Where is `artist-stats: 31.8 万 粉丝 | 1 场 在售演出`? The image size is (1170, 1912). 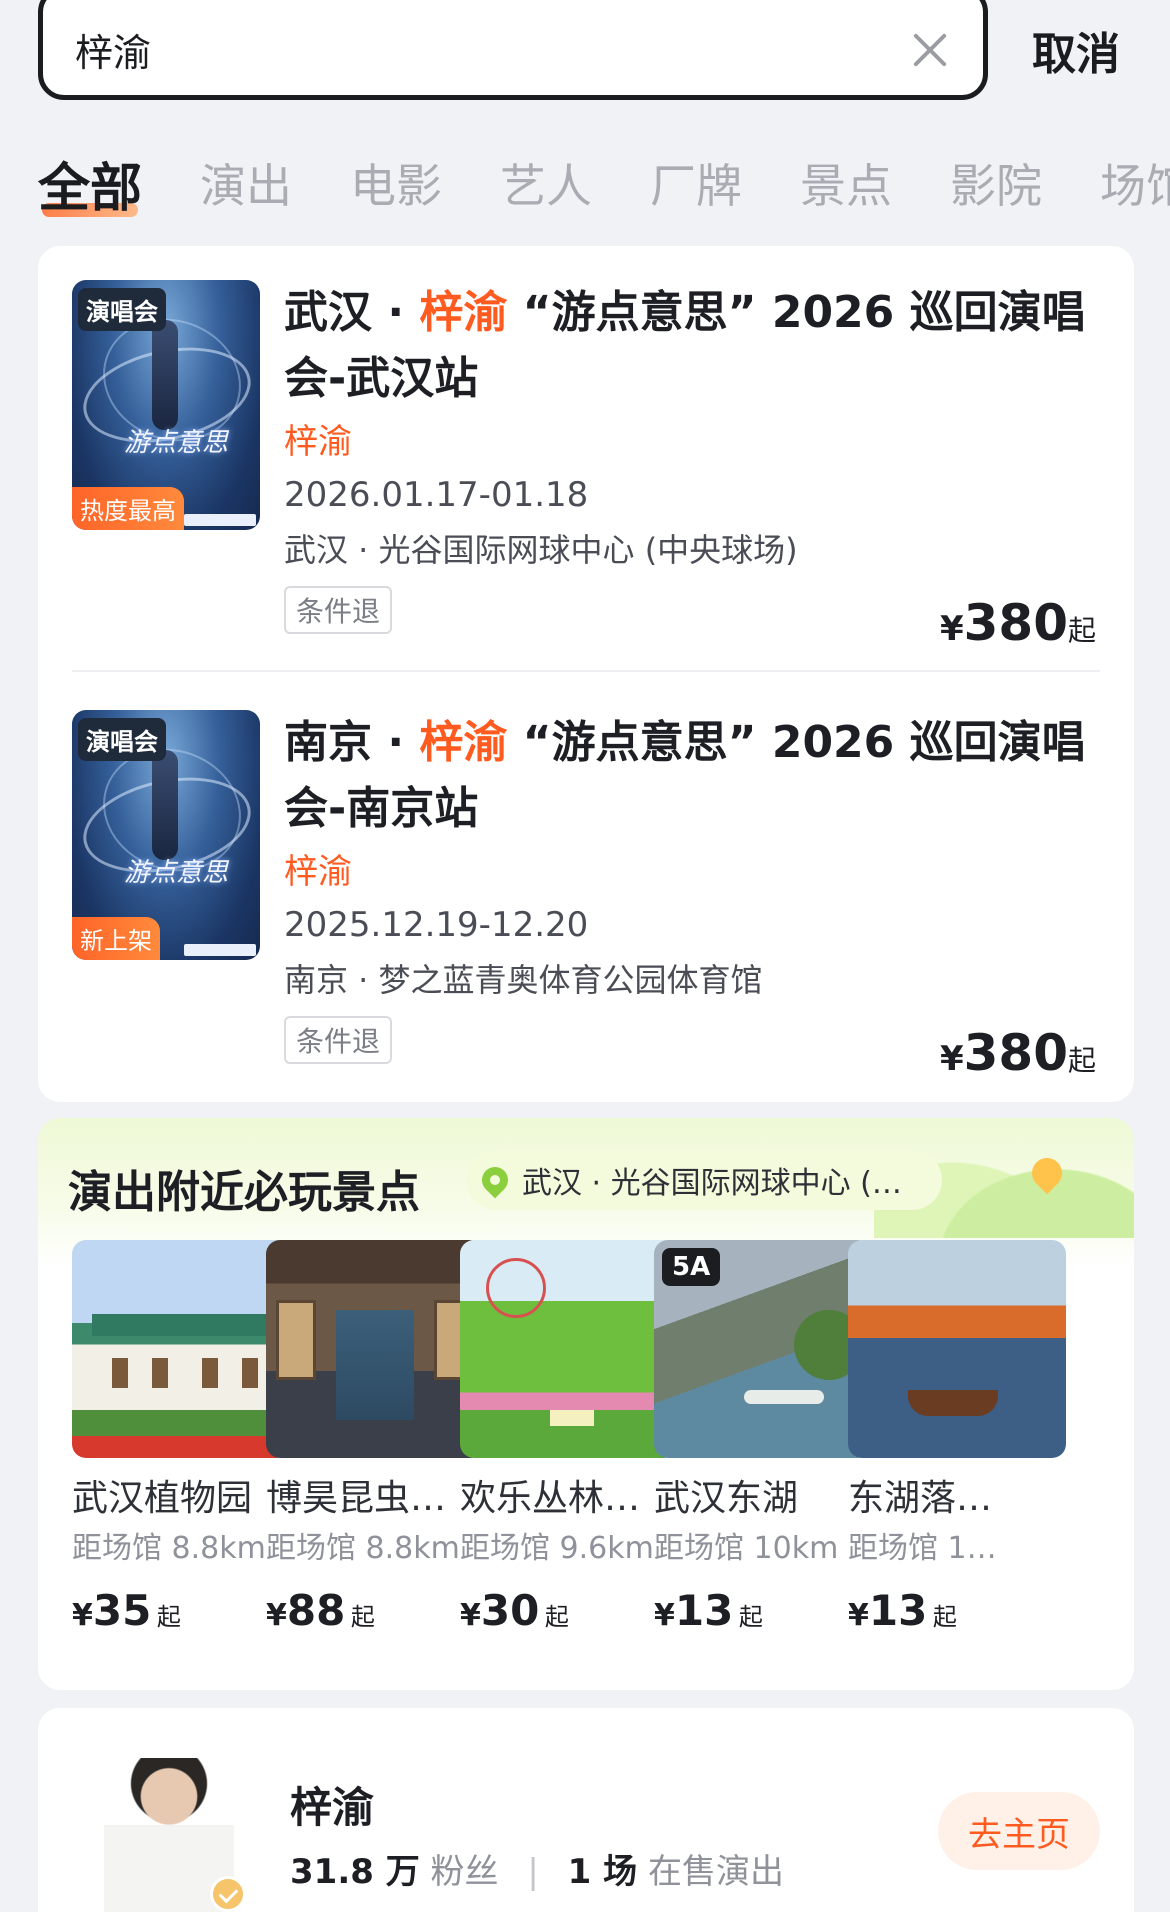 artist-stats: 31.8 万 粉丝 | 1 场 在售演出 is located at coordinates (537, 1868).